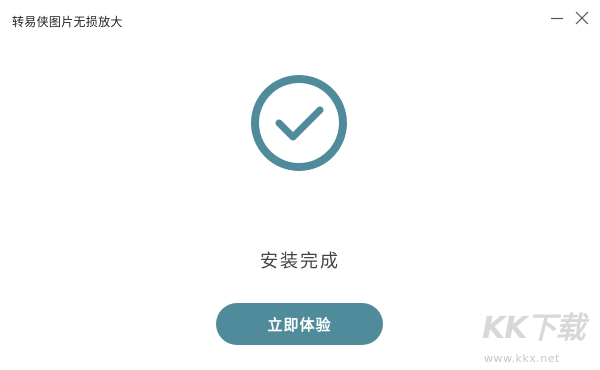  I want to click on success-indicator, so click(299, 123).